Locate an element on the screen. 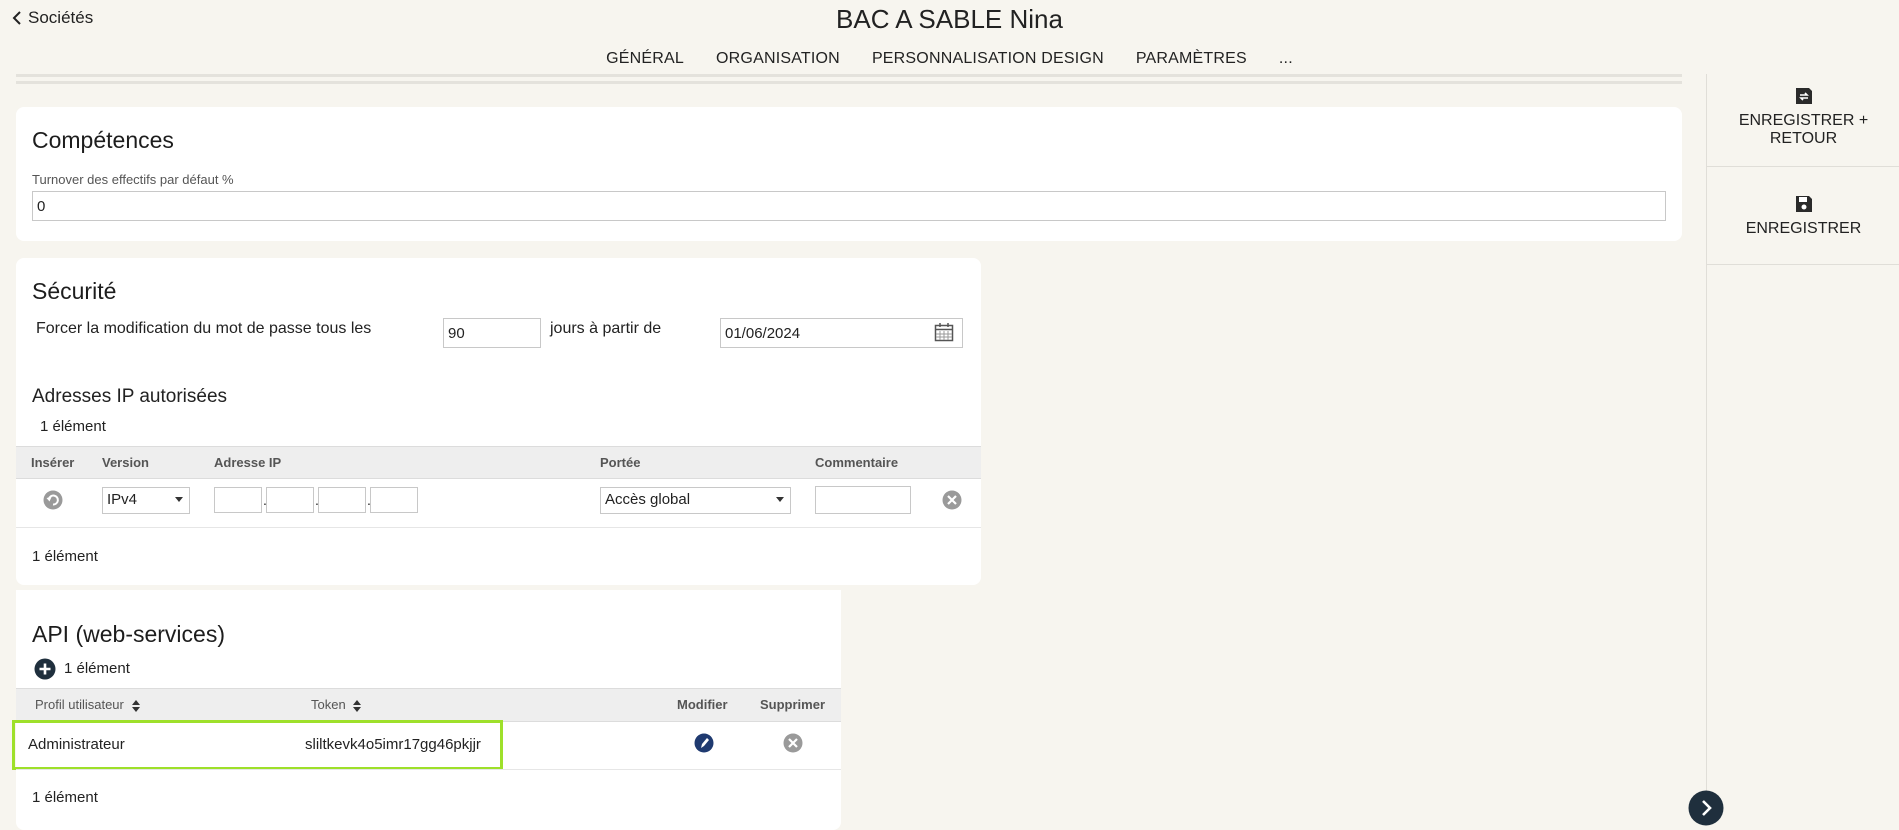 The height and width of the screenshot is (830, 1899). tab-personnalisation-design: PERSONNALISATION DESIGN is located at coordinates (988, 62).